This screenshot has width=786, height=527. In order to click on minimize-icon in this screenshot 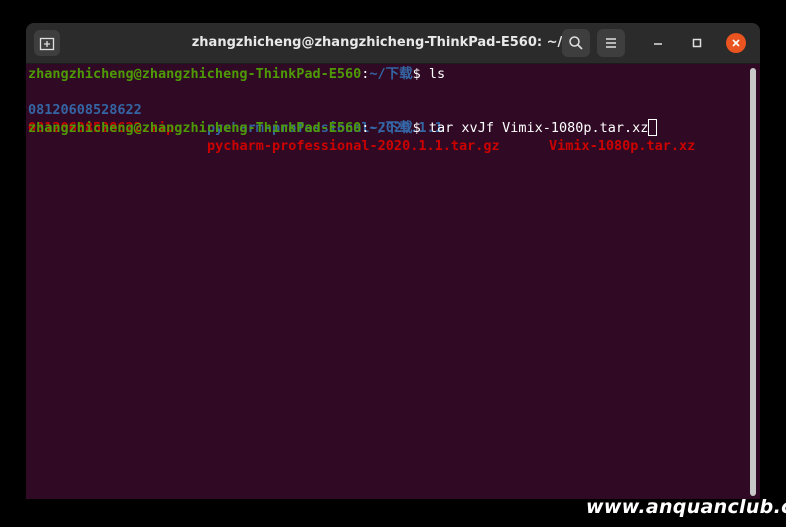, I will do `click(658, 44)`.